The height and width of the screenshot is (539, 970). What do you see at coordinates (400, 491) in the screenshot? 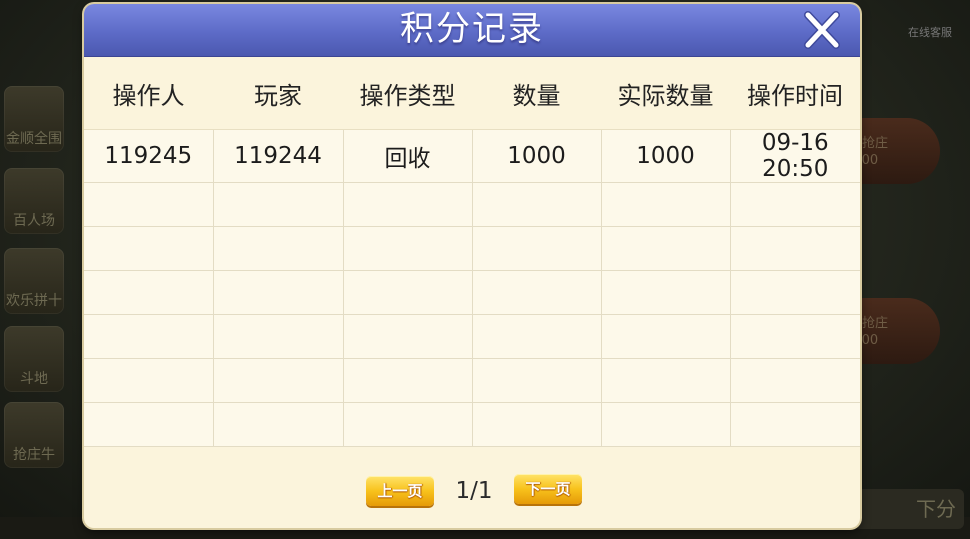
I see `prev-page-button: 上一页` at bounding box center [400, 491].